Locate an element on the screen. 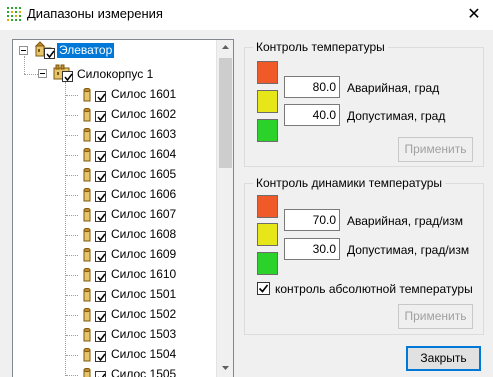 Image resolution: width=493 pixels, height=377 pixels. corpus-collapse-icon is located at coordinates (42, 73).